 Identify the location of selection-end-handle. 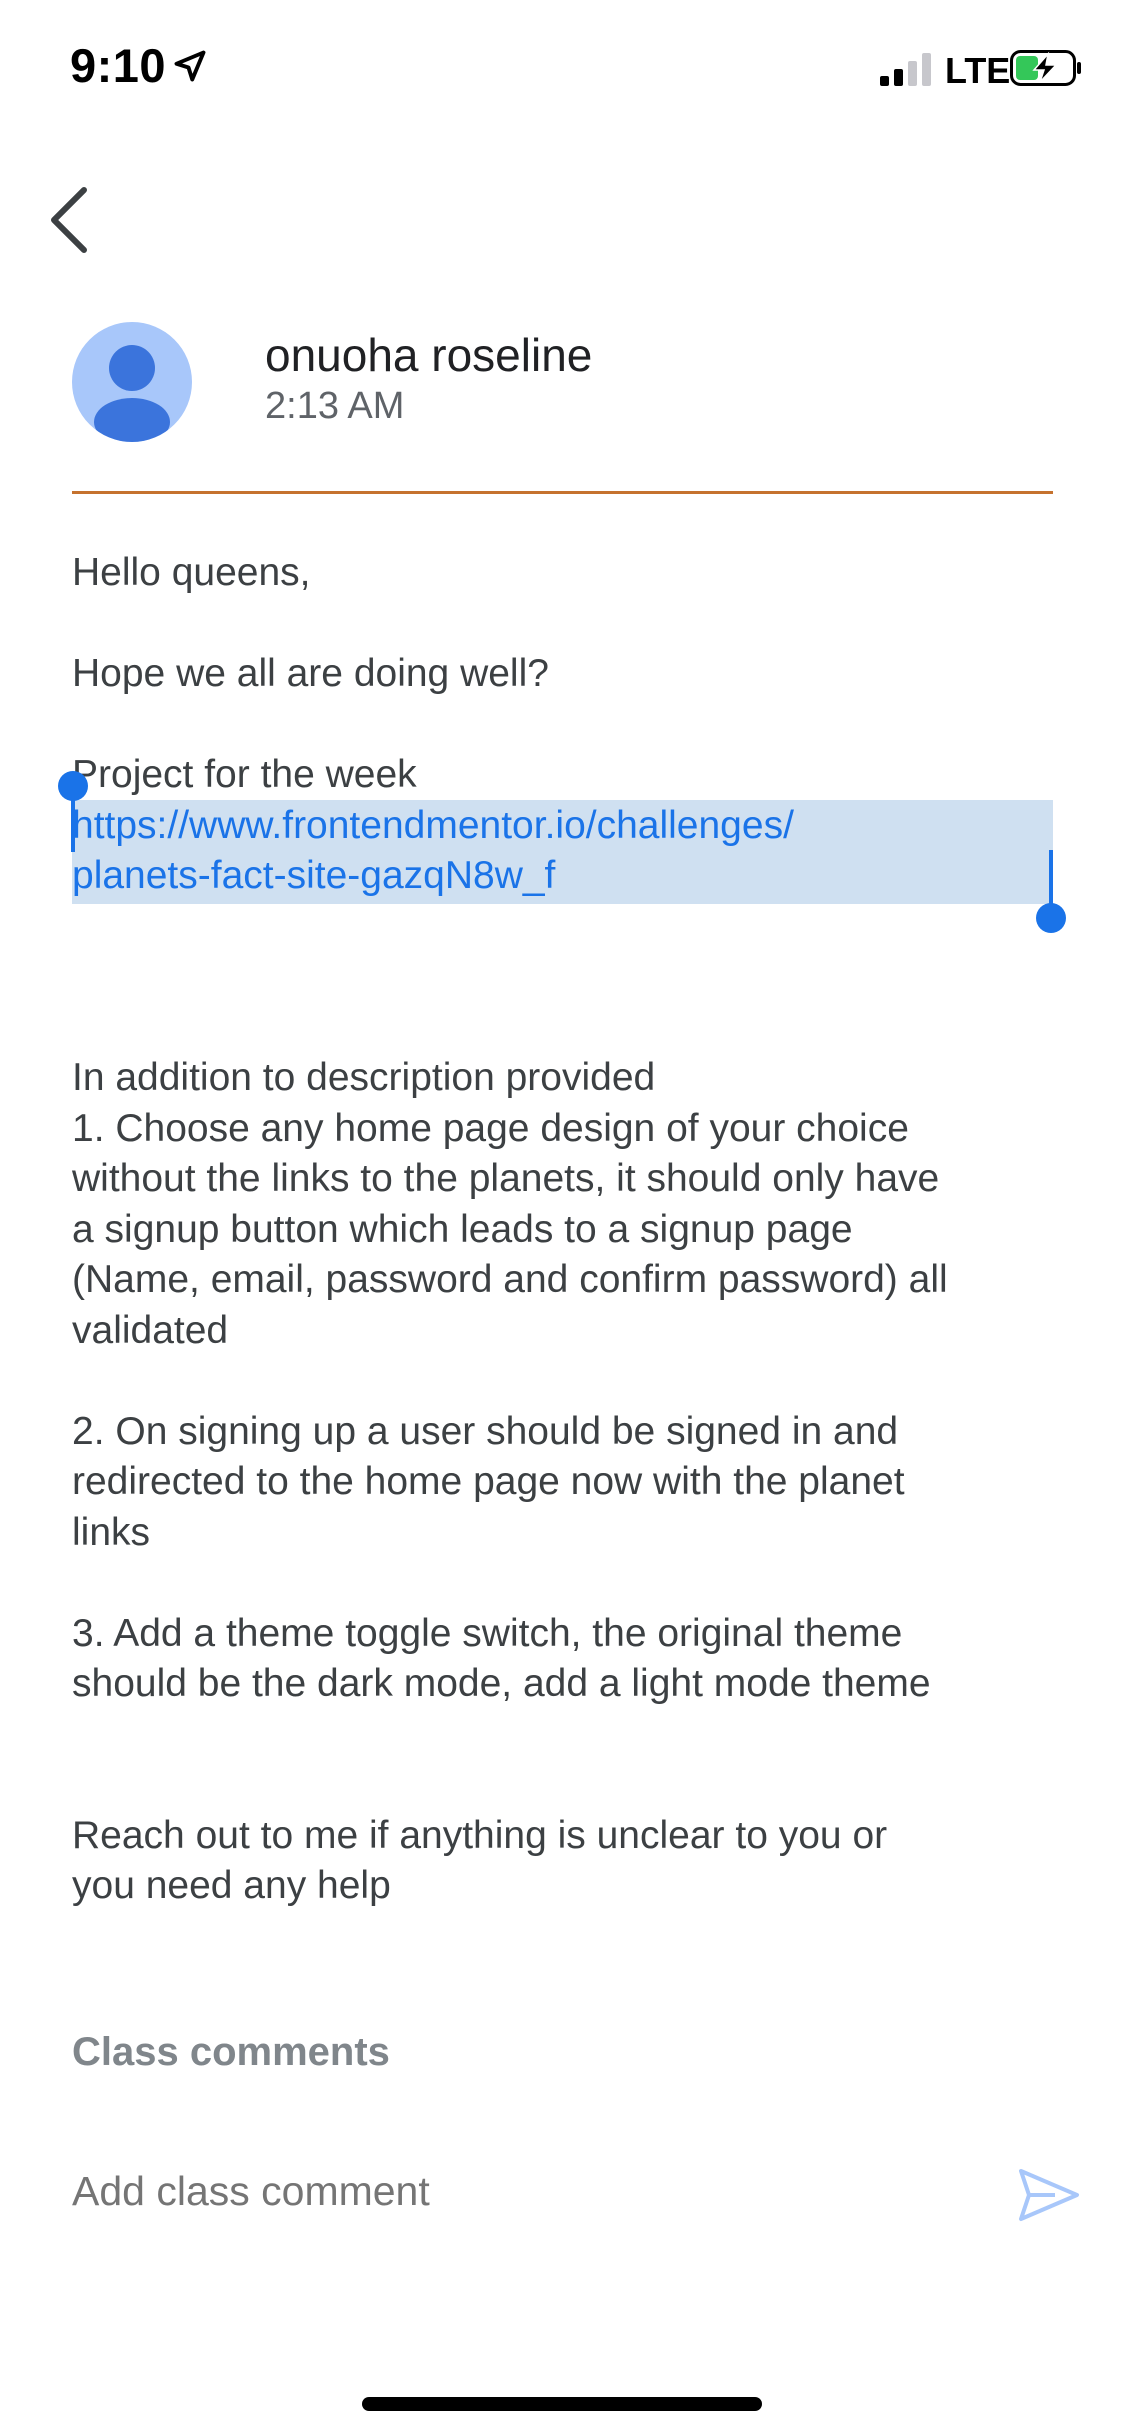
(1051, 918).